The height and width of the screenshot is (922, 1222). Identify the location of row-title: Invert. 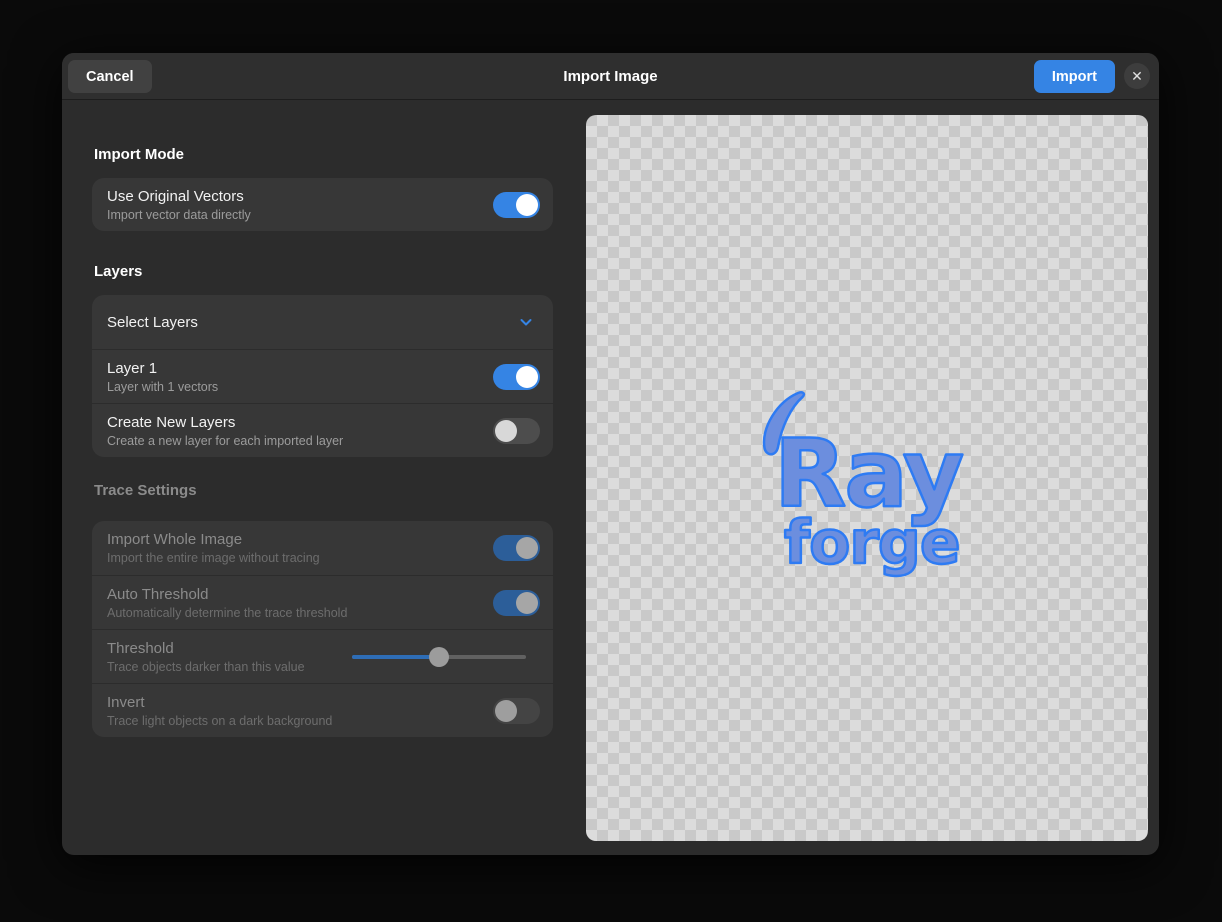
(126, 702).